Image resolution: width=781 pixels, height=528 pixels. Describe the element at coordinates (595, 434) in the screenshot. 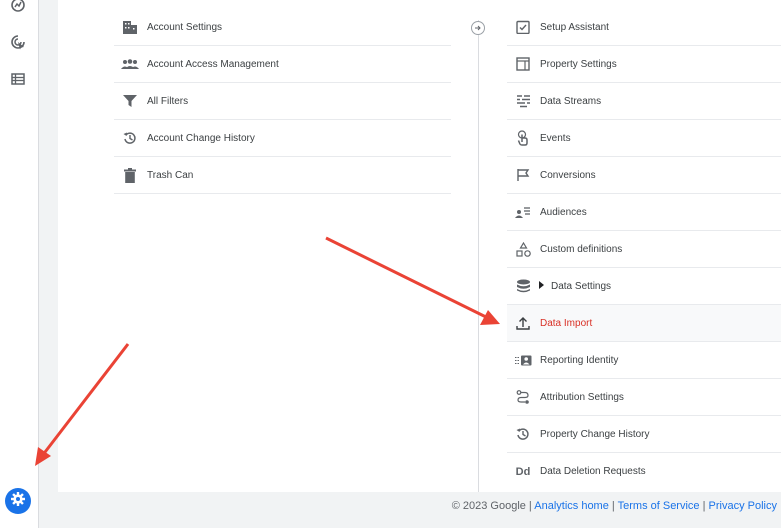

I see `property-history-label: Property Change History` at that location.